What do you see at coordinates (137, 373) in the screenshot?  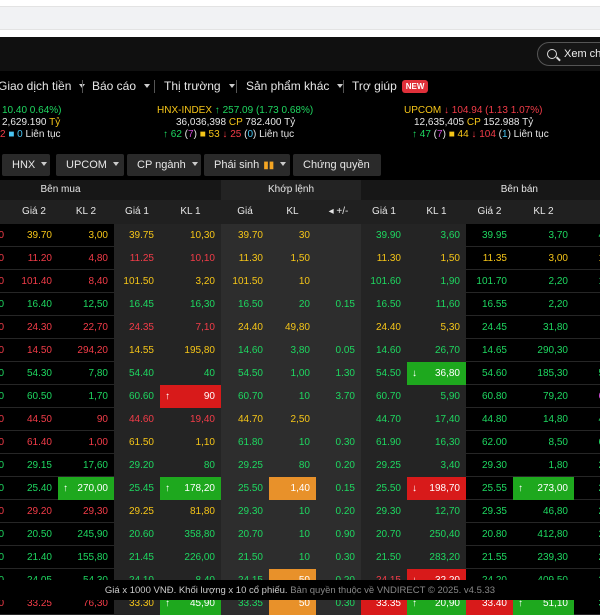 I see `cell-bg1: 54.40` at bounding box center [137, 373].